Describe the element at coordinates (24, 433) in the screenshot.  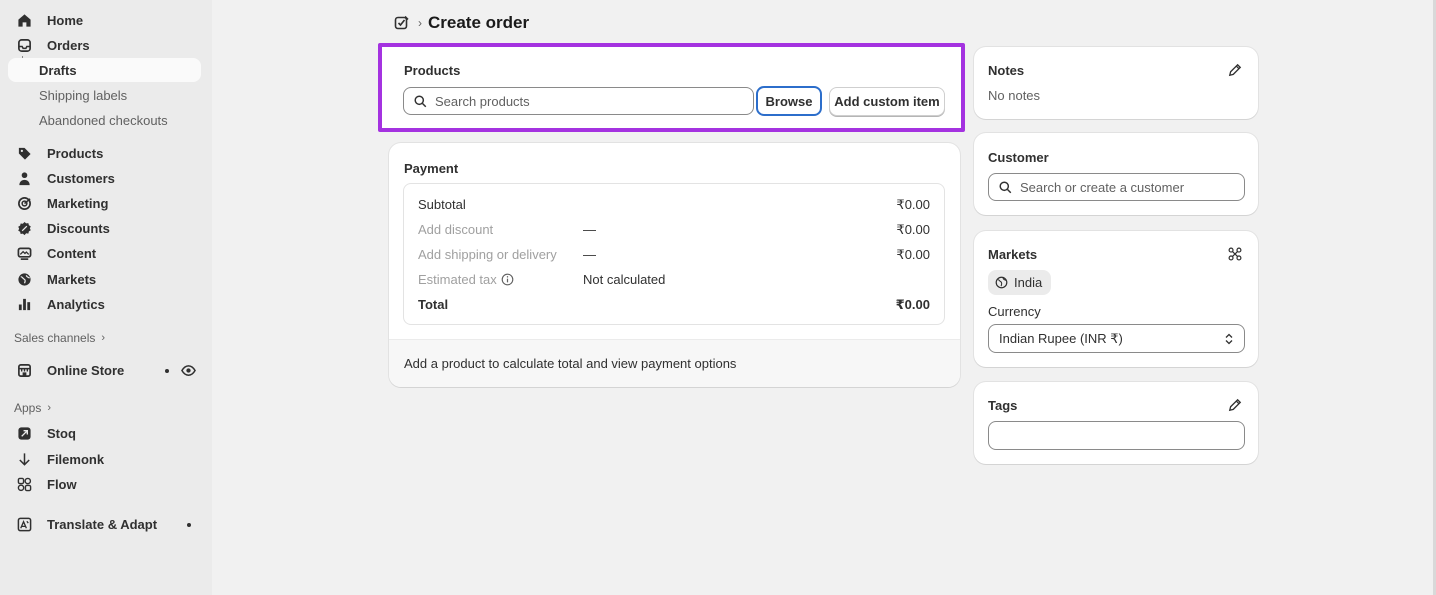
I see `stoq-icon` at that location.